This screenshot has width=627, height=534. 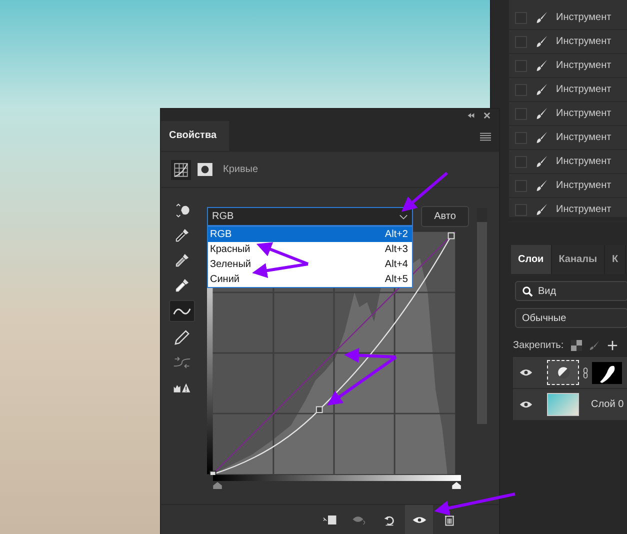 What do you see at coordinates (521, 210) in the screenshot?
I see `checkbox` at bounding box center [521, 210].